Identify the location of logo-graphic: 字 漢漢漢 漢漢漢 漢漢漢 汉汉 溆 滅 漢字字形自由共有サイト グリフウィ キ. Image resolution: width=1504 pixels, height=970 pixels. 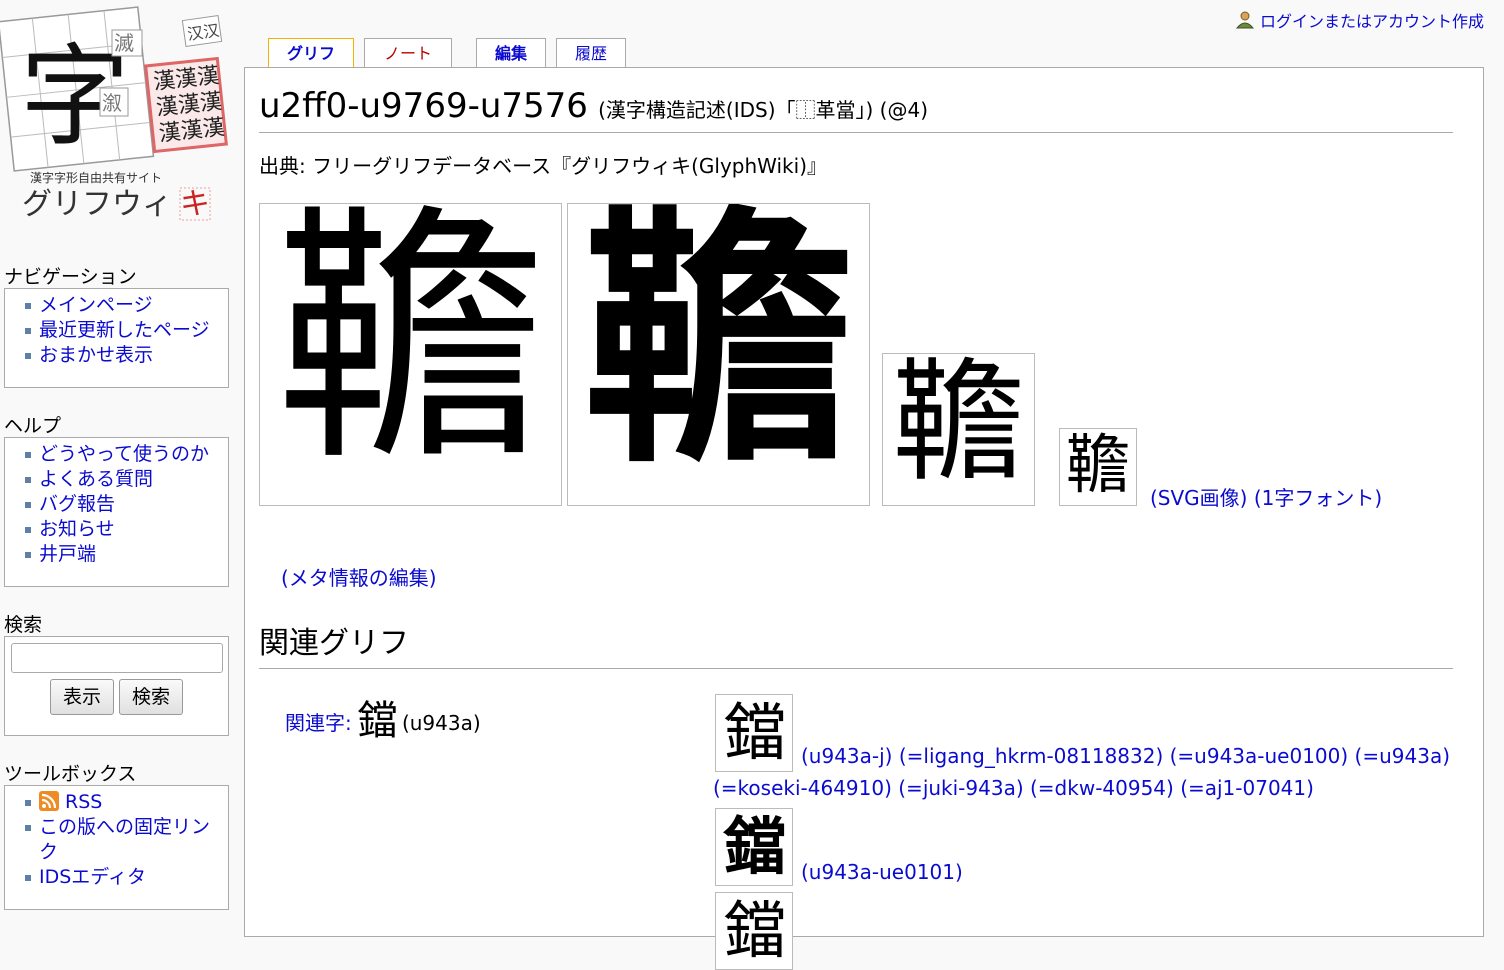
(114, 114).